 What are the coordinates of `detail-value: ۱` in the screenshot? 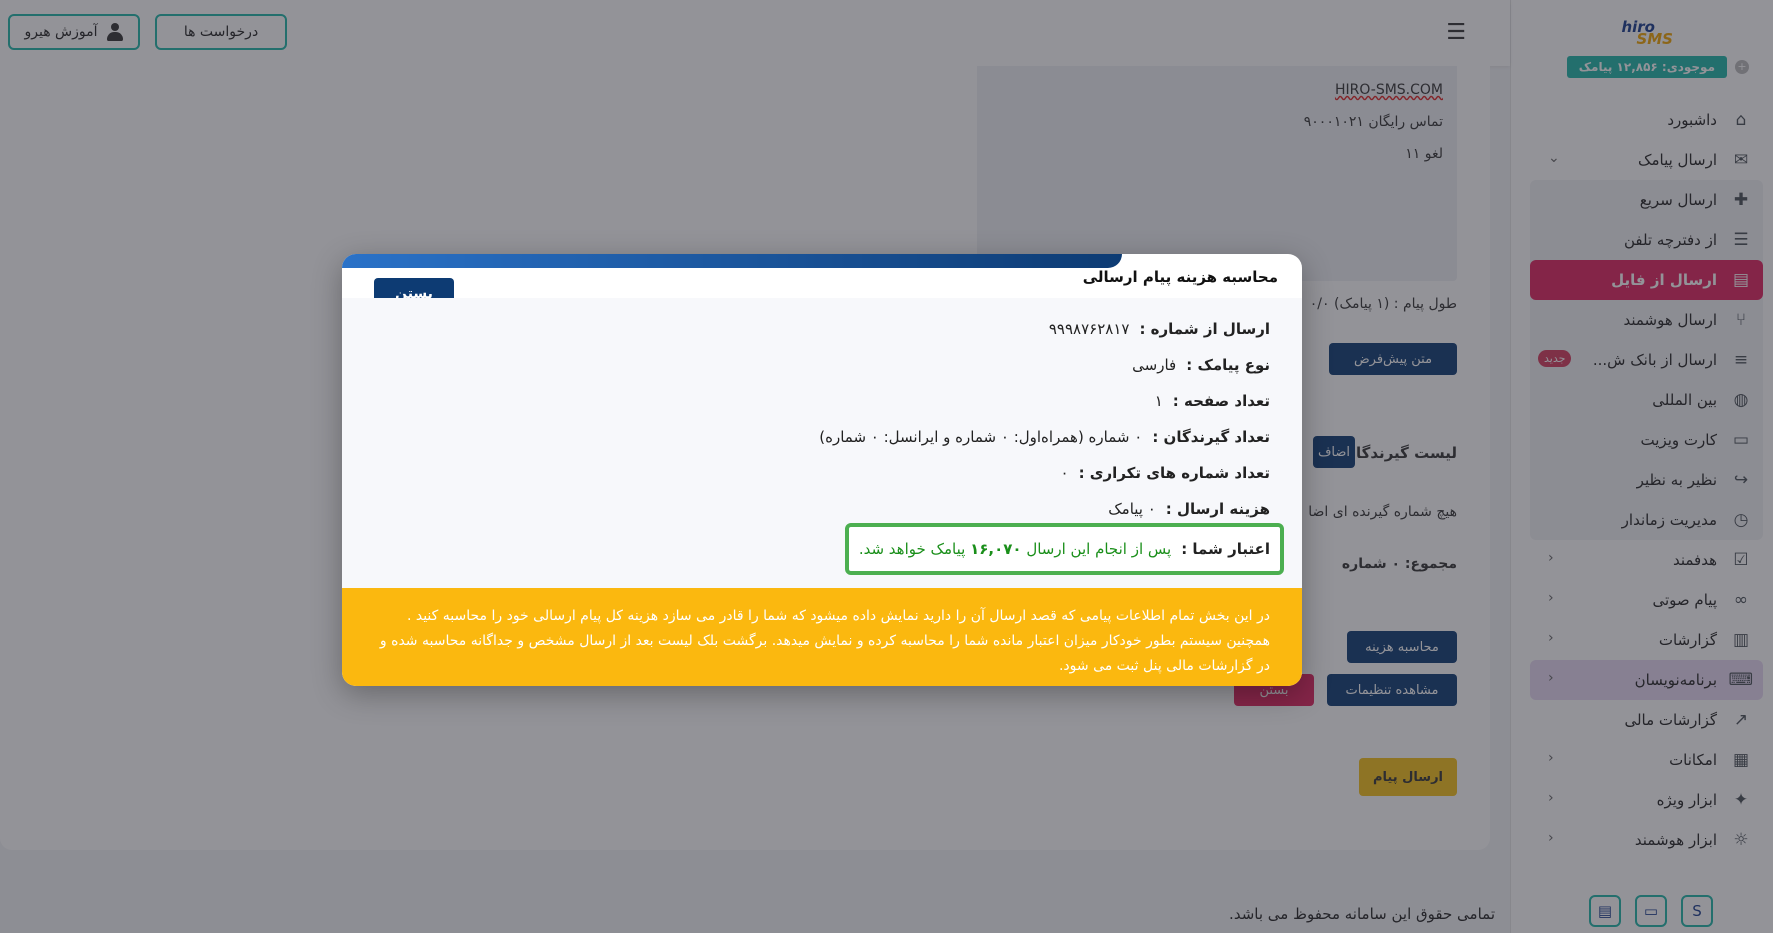 It's located at (1158, 401).